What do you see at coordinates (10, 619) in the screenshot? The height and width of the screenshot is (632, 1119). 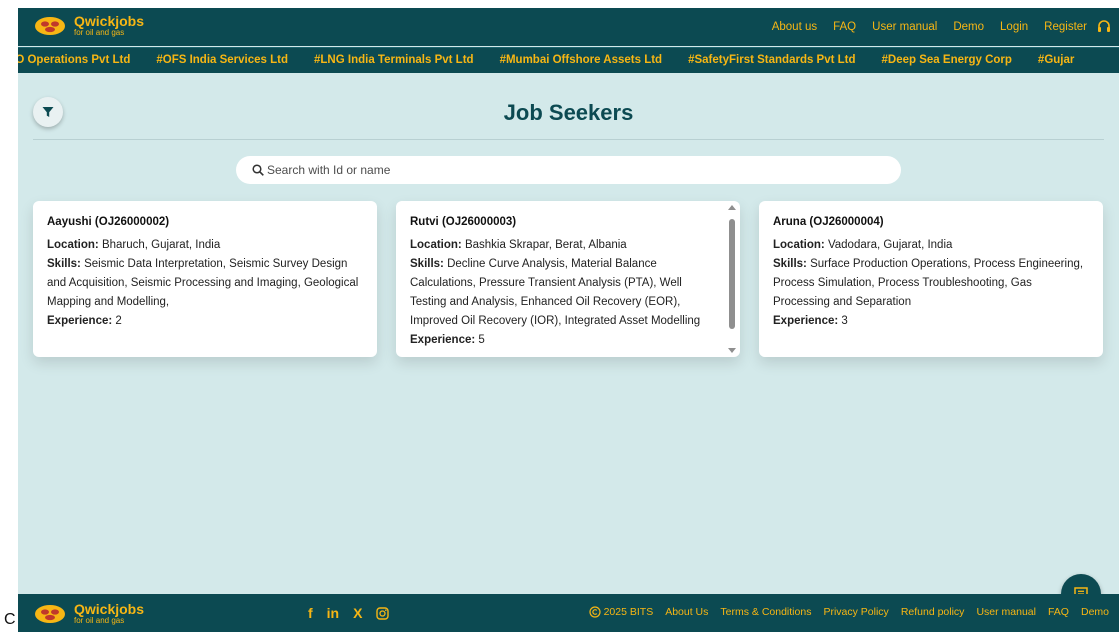 I see `stray-text: C` at bounding box center [10, 619].